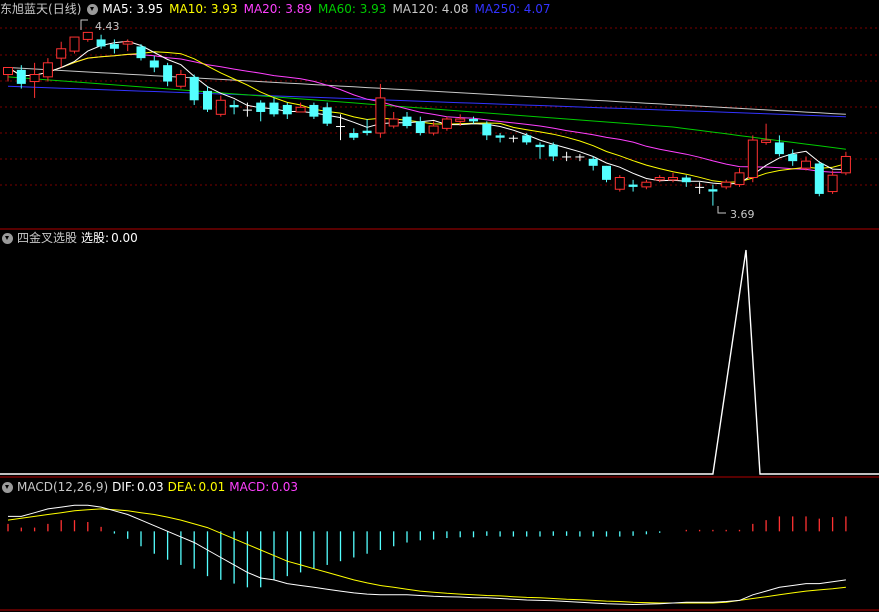 The height and width of the screenshot is (612, 879). I want to click on indicator-field-label: 选股:, so click(95, 238).